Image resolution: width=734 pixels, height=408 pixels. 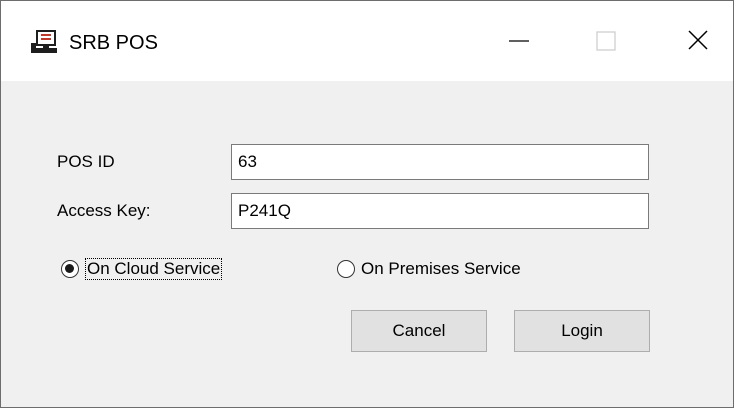 I want to click on maximize-button, so click(x=613, y=41).